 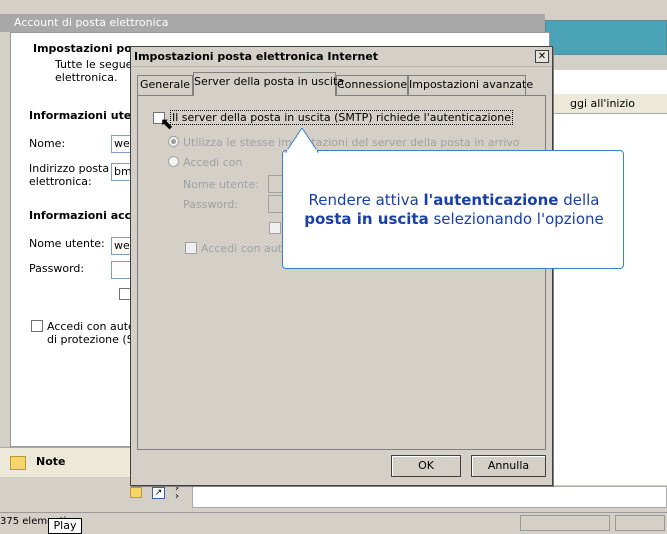 I want to click on right-list-panel, so click(x=609, y=277).